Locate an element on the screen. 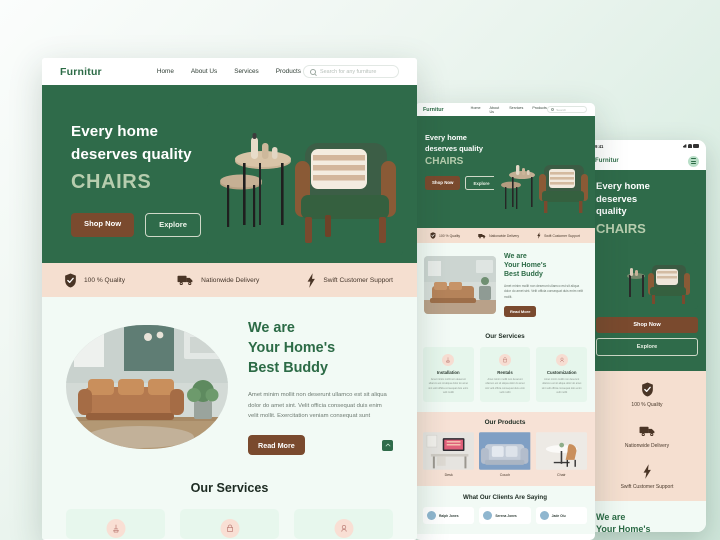  tablet-product-image is located at coordinates (505, 451).